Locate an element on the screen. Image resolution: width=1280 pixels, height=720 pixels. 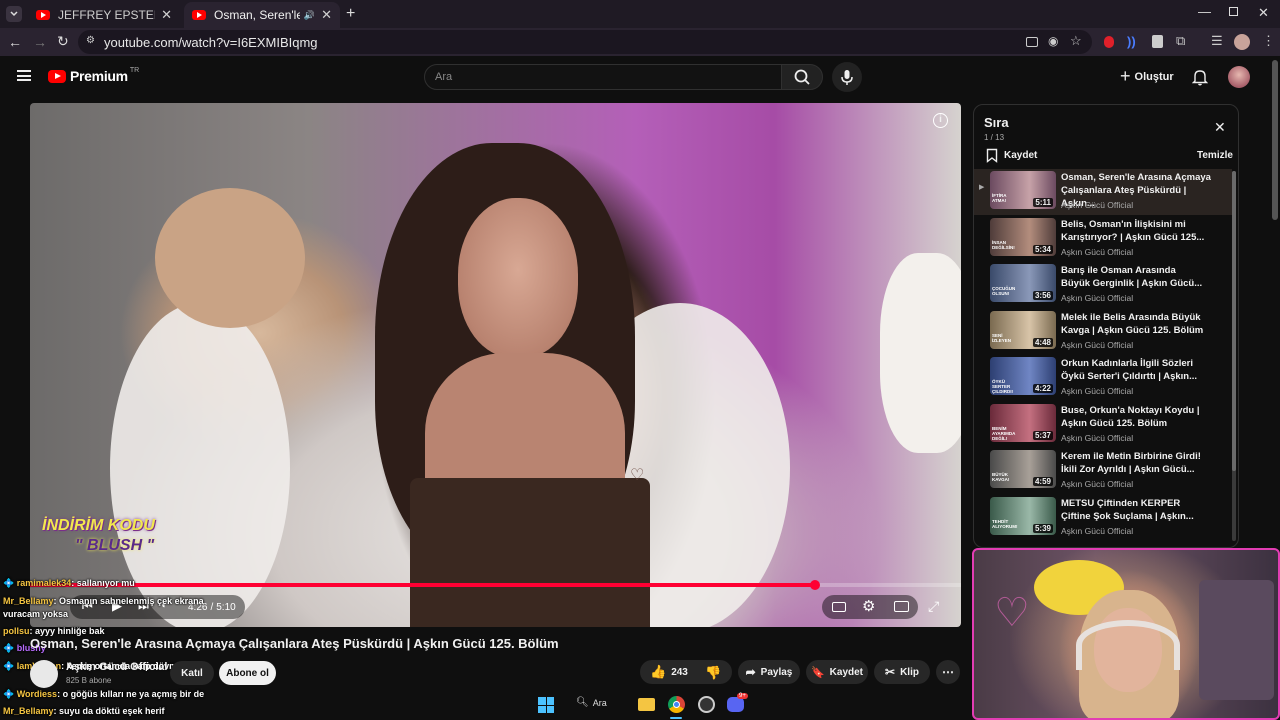
save-queue-button: Kaydet is located at coordinates (1011, 155).